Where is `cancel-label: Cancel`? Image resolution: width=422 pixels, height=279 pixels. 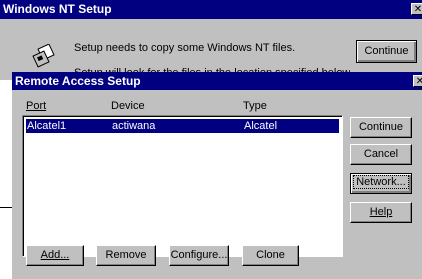
cancel-label: Cancel is located at coordinates (381, 154).